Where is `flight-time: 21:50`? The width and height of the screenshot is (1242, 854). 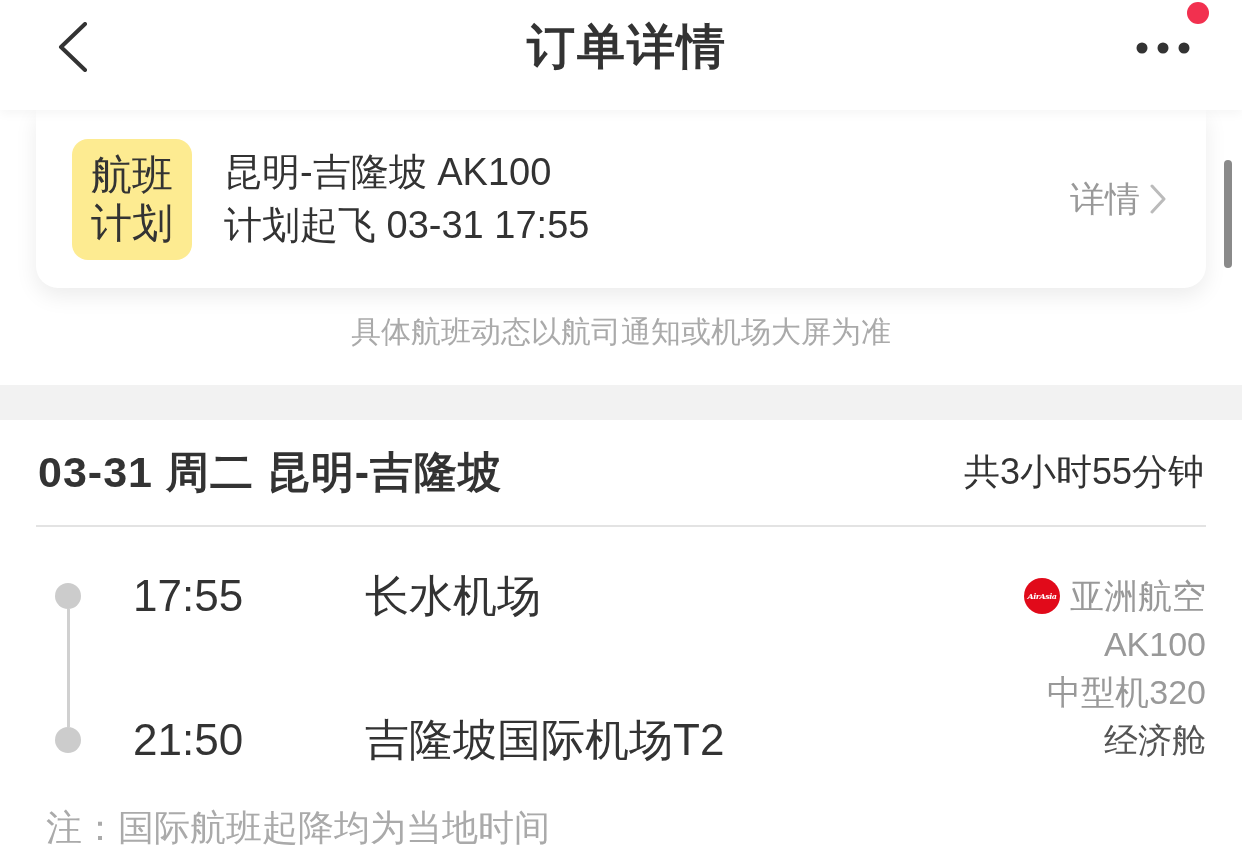
flight-time: 21:50 is located at coordinates (188, 740).